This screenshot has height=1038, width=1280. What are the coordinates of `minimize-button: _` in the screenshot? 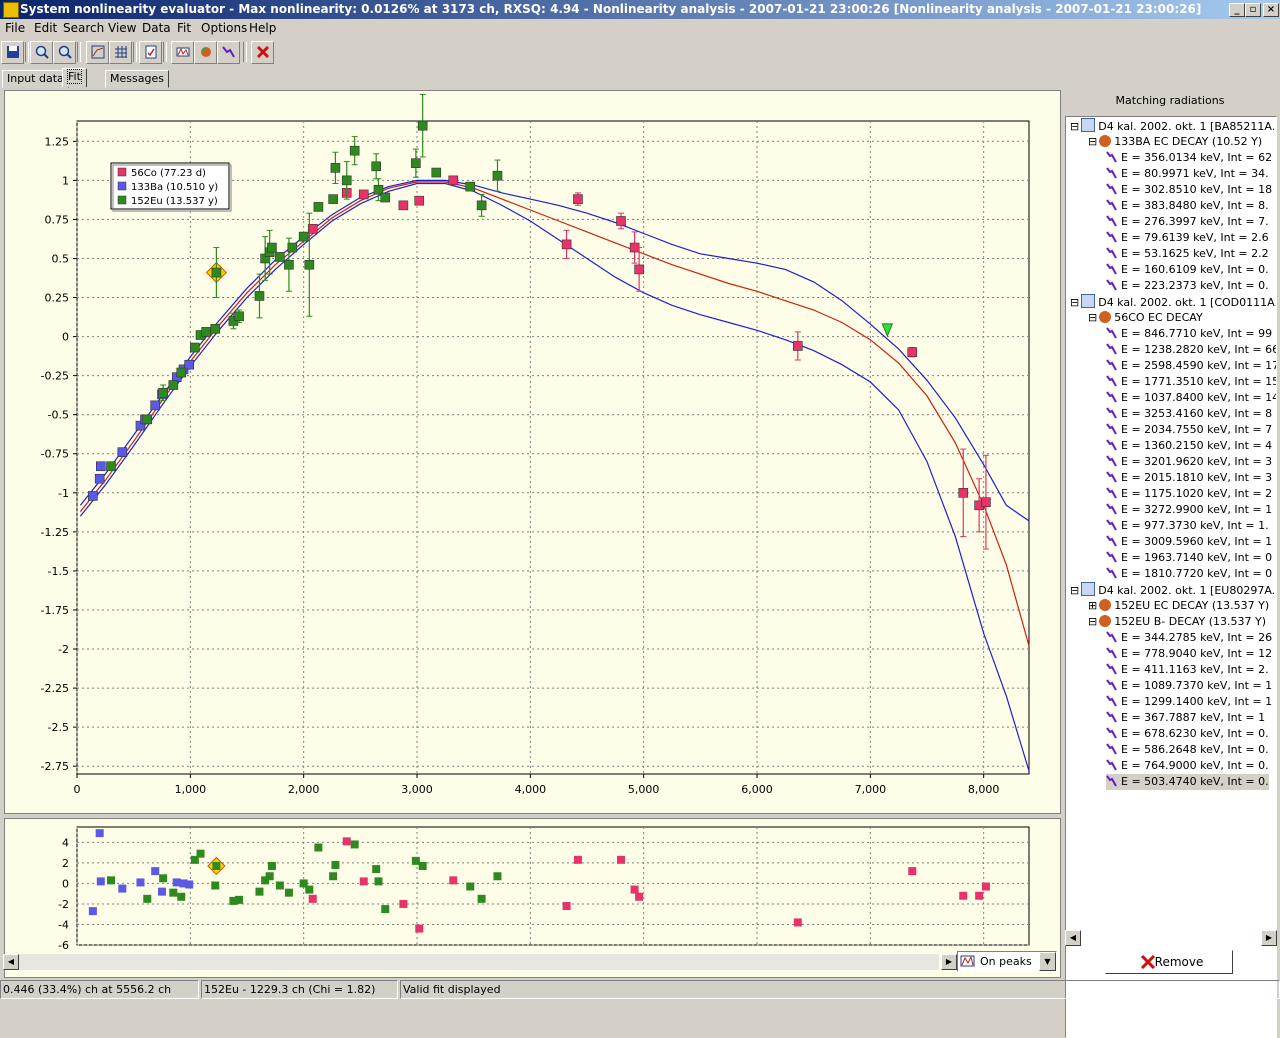 It's located at (1237, 10).